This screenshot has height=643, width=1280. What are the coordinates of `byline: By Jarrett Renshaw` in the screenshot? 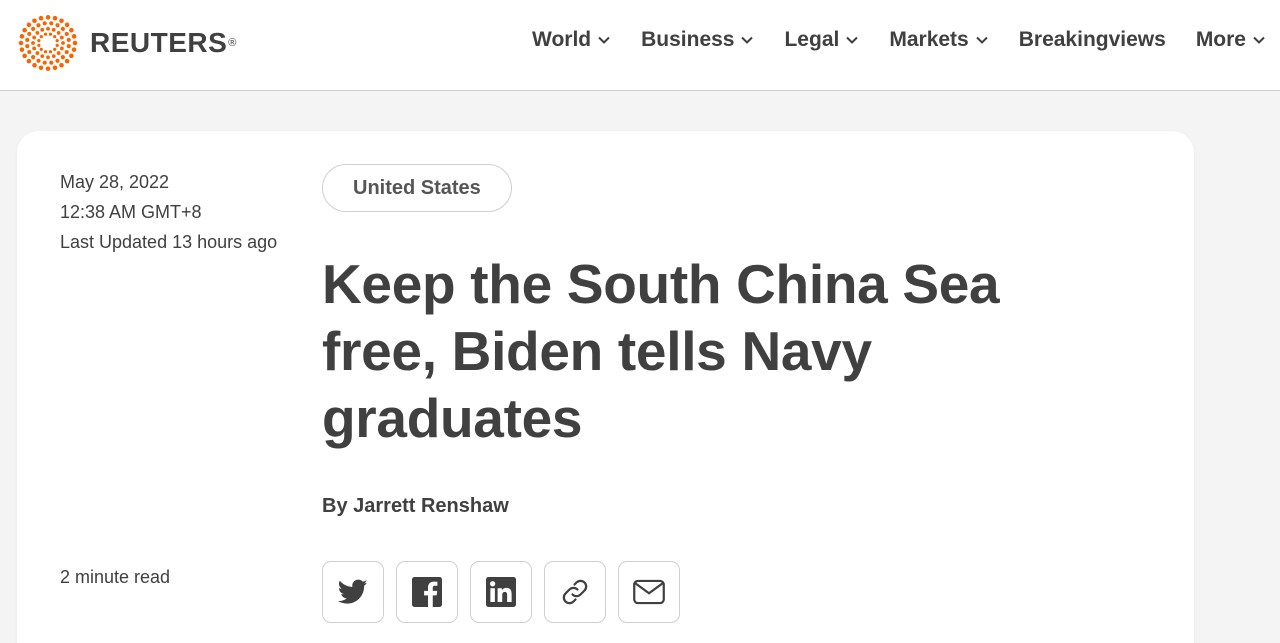 It's located at (415, 506).